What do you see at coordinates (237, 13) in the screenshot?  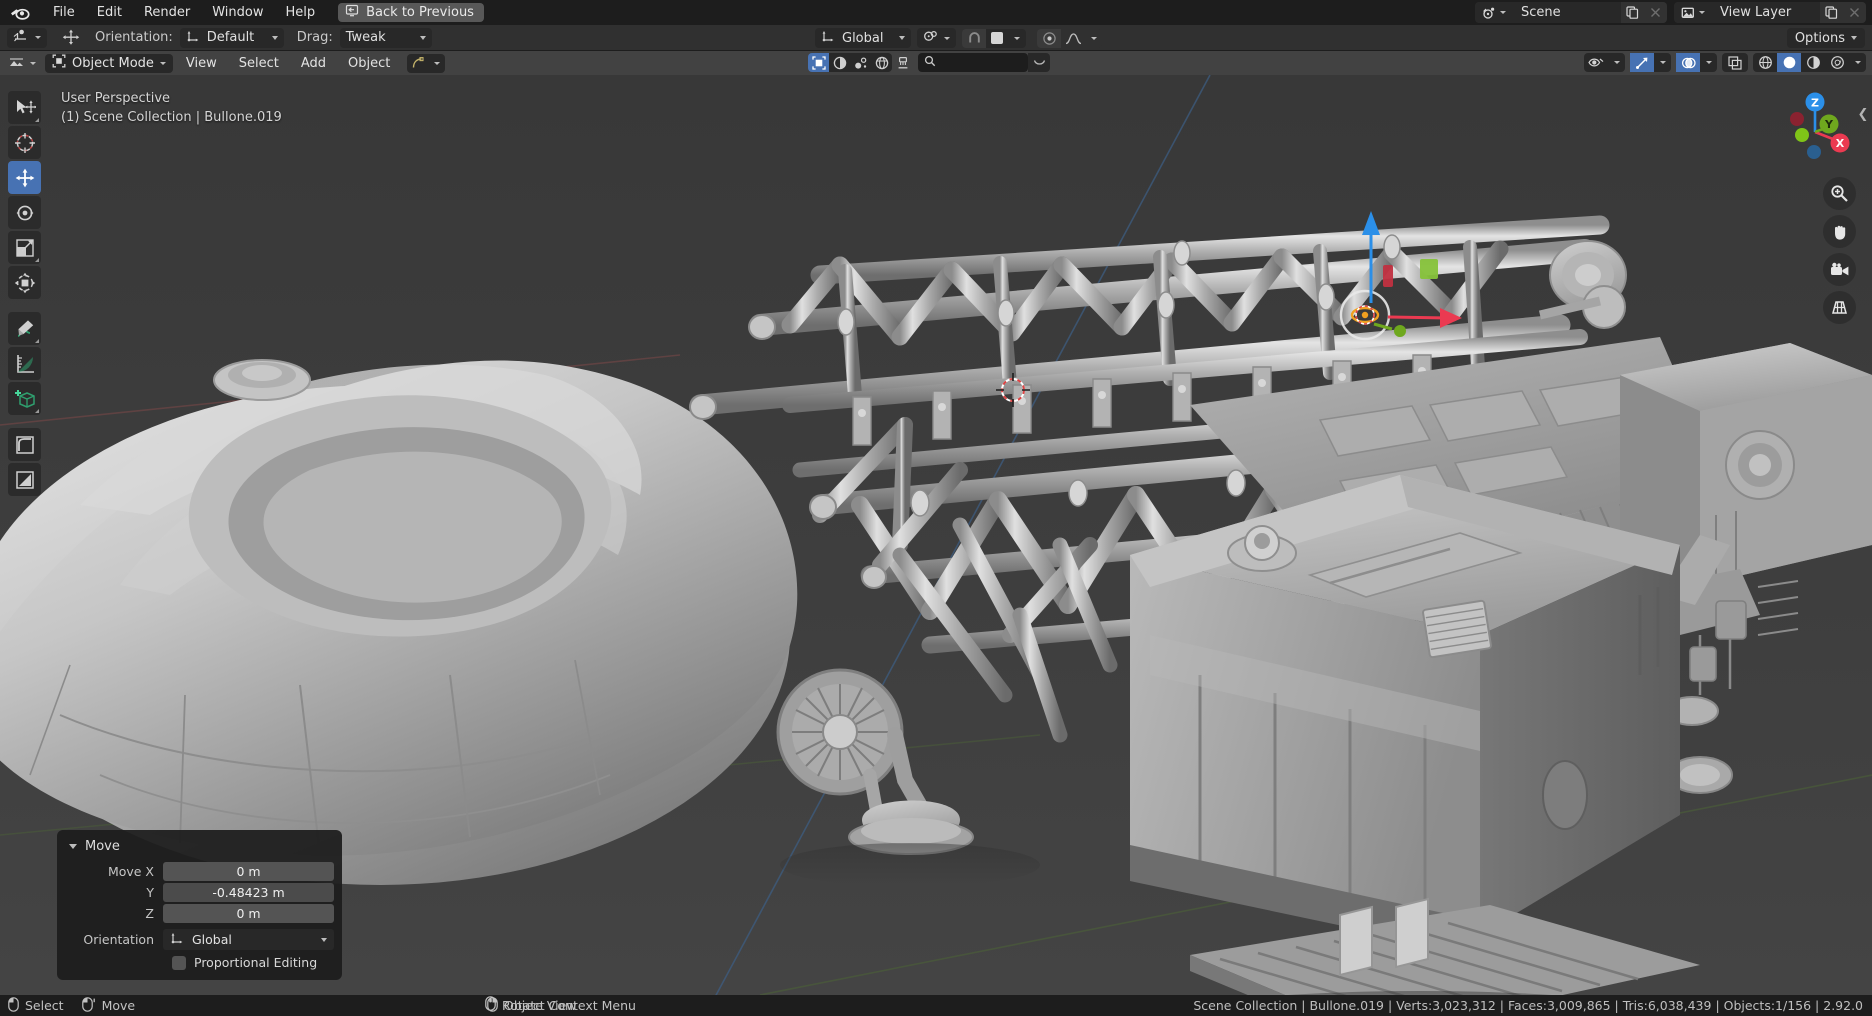 I see `menu-window: Window` at bounding box center [237, 13].